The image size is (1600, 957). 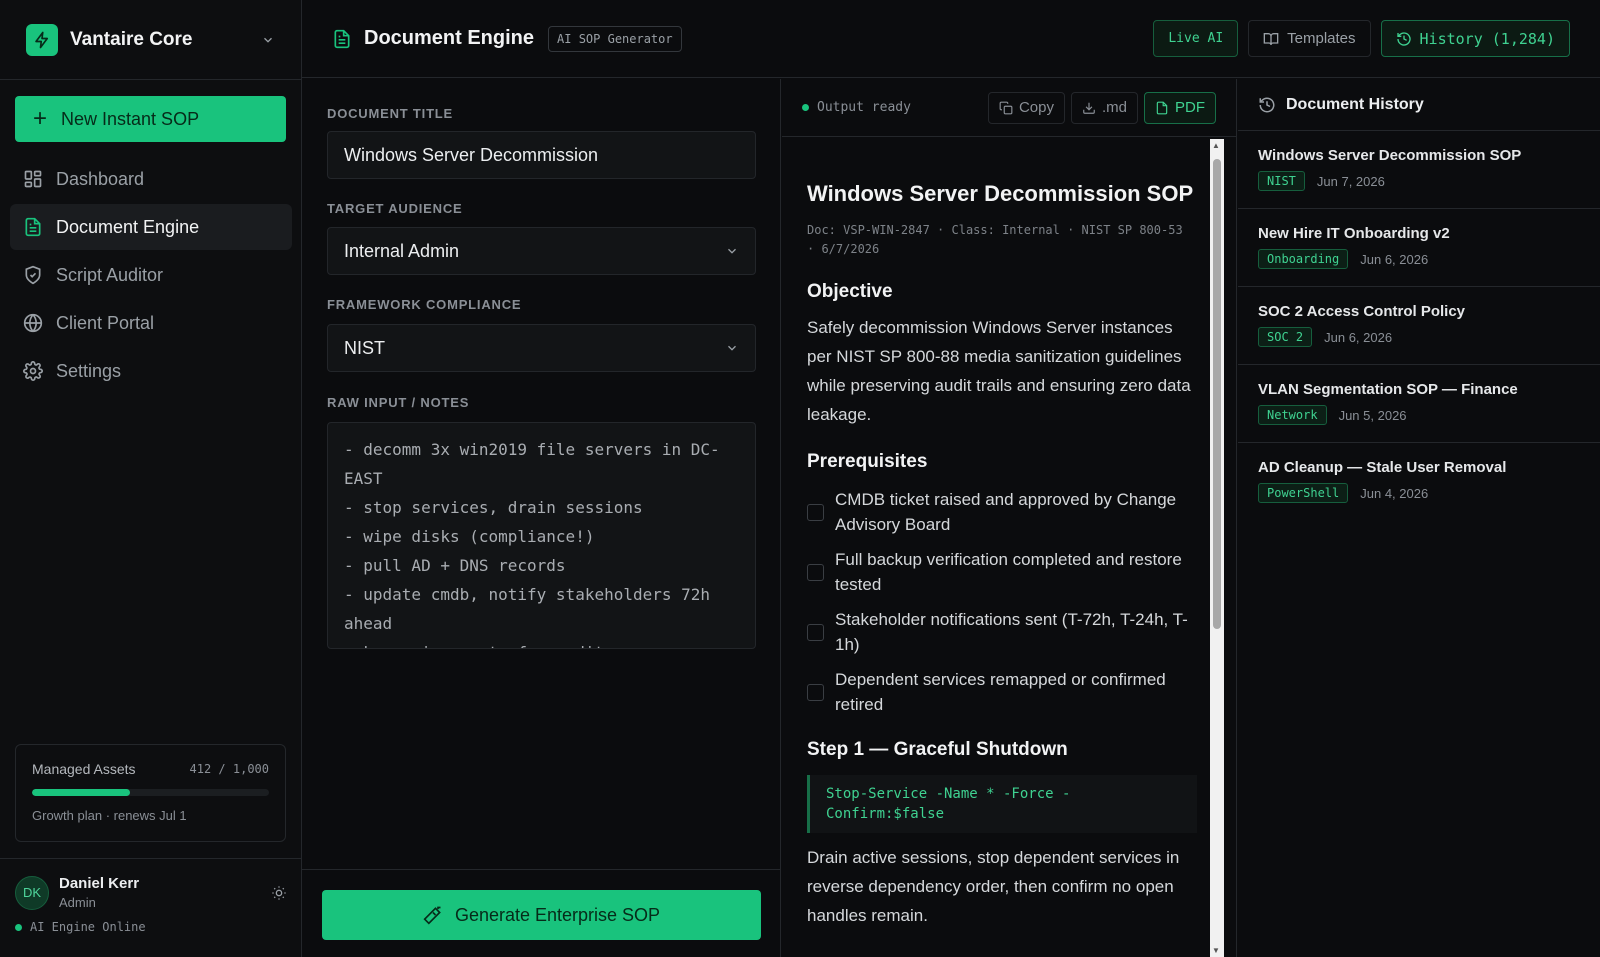 What do you see at coordinates (395, 208) in the screenshot?
I see `target-audience-label: TARGET AUDIENCE` at bounding box center [395, 208].